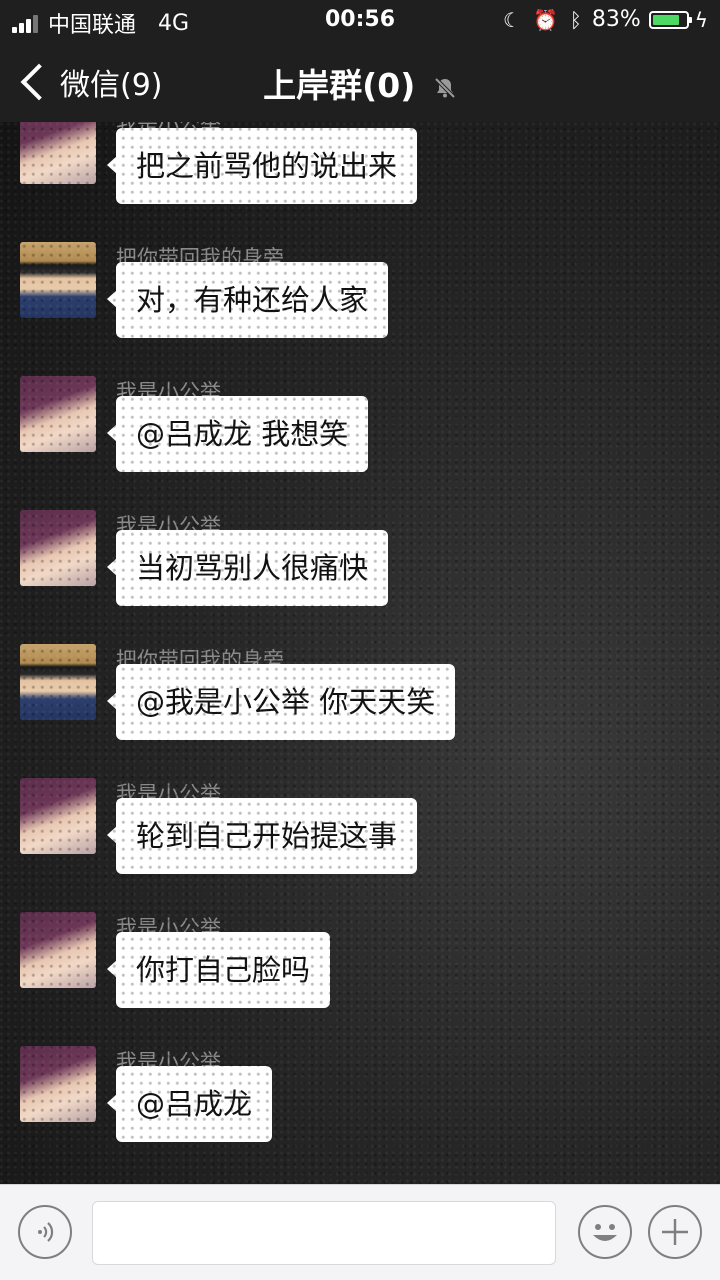  I want to click on chat-title-container: 上岸群(0), so click(360, 83).